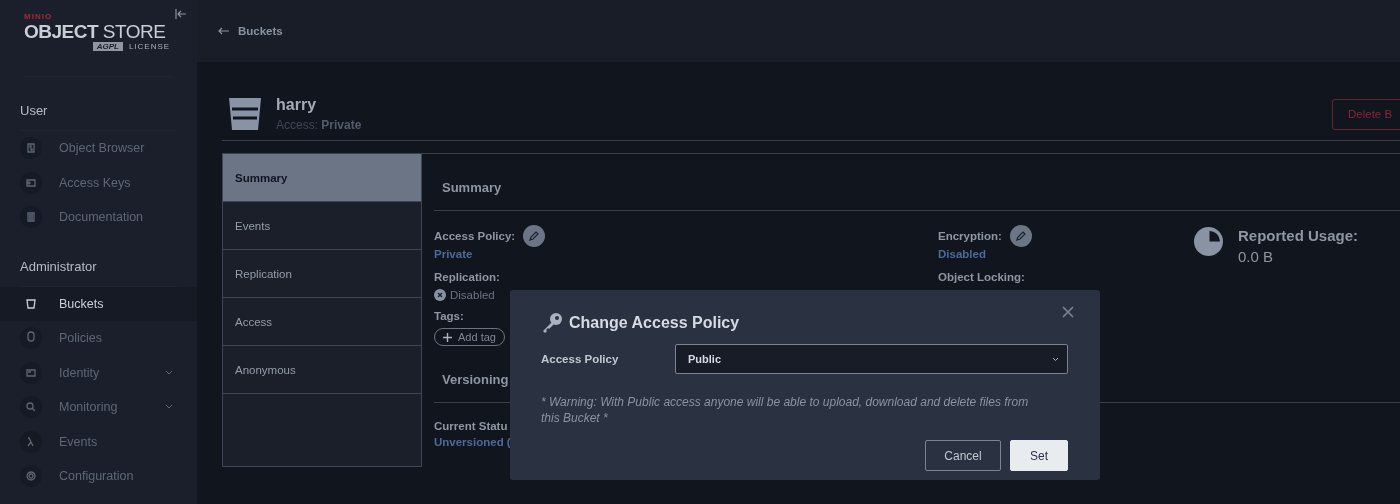 This screenshot has width=1400, height=504. I want to click on sidebar-item: Object Browser, so click(98, 148).